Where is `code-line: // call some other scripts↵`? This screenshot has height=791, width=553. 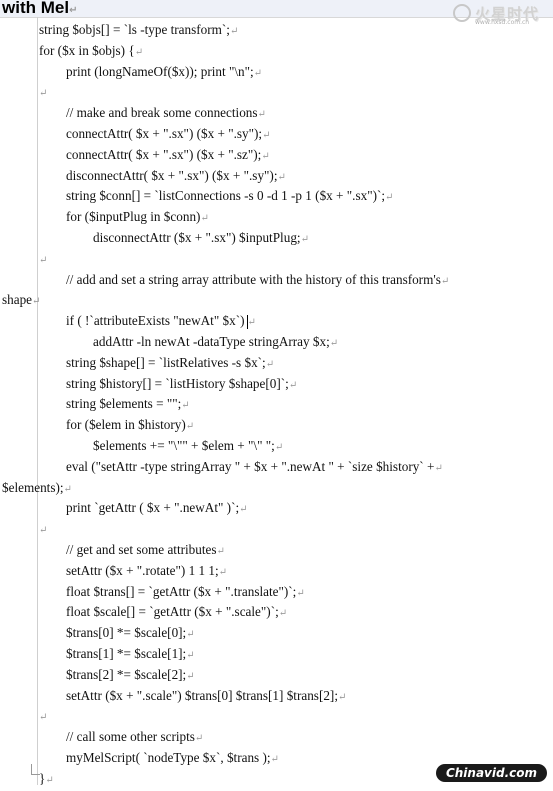 code-line: // call some other scripts↵ is located at coordinates (276, 737).